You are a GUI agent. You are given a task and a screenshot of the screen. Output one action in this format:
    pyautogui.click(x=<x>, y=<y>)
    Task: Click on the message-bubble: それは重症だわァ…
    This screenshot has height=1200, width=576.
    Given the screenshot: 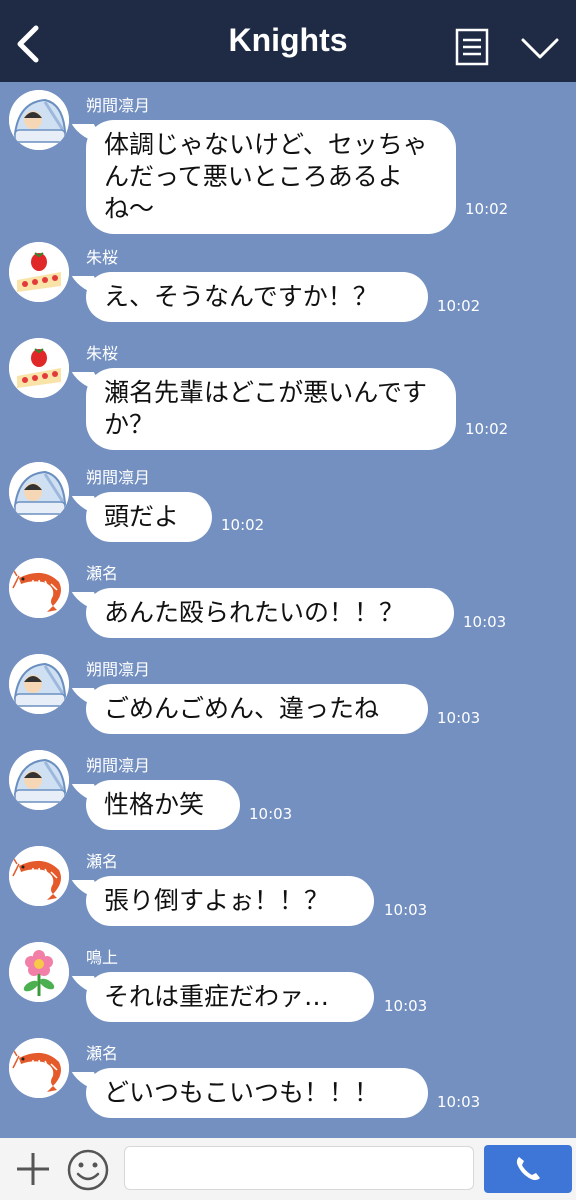 What is the action you would take?
    pyautogui.click(x=230, y=997)
    